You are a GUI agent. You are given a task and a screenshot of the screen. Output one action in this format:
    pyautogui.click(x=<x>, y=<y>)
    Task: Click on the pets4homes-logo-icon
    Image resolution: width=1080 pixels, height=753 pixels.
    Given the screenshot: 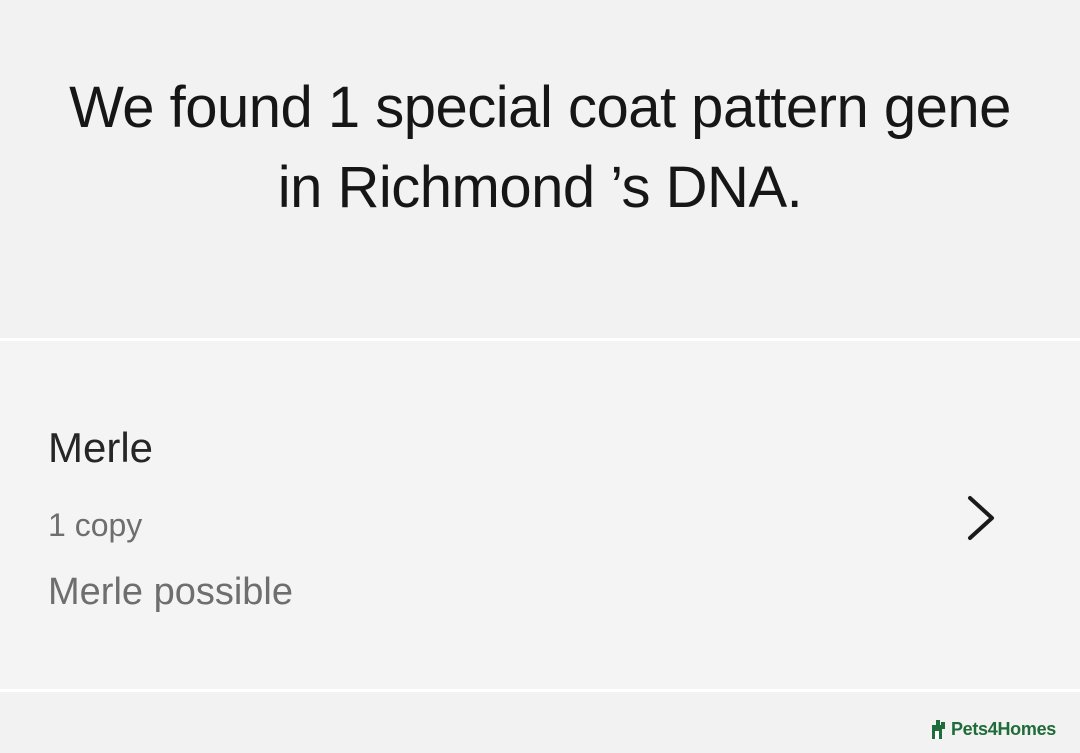 What is the action you would take?
    pyautogui.click(x=938, y=729)
    